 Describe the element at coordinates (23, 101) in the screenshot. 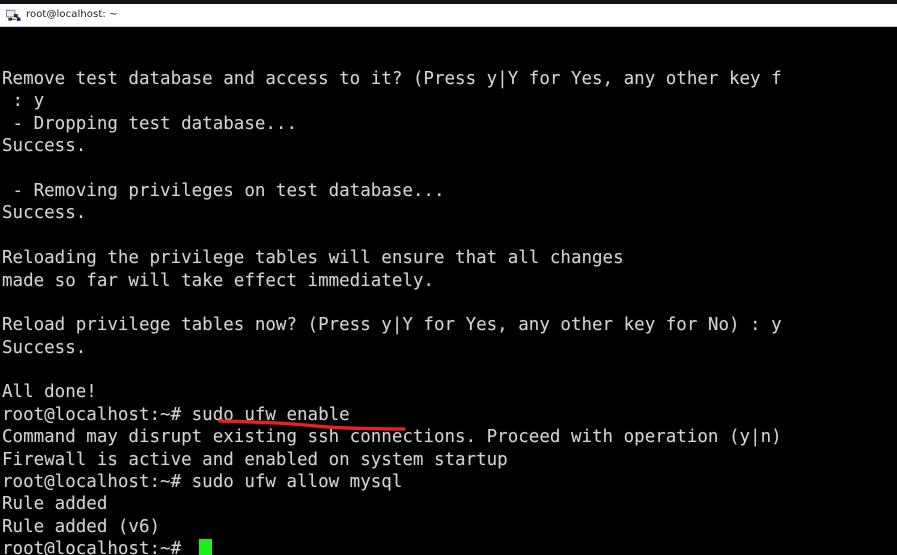

I see `terminal-line: : y` at that location.